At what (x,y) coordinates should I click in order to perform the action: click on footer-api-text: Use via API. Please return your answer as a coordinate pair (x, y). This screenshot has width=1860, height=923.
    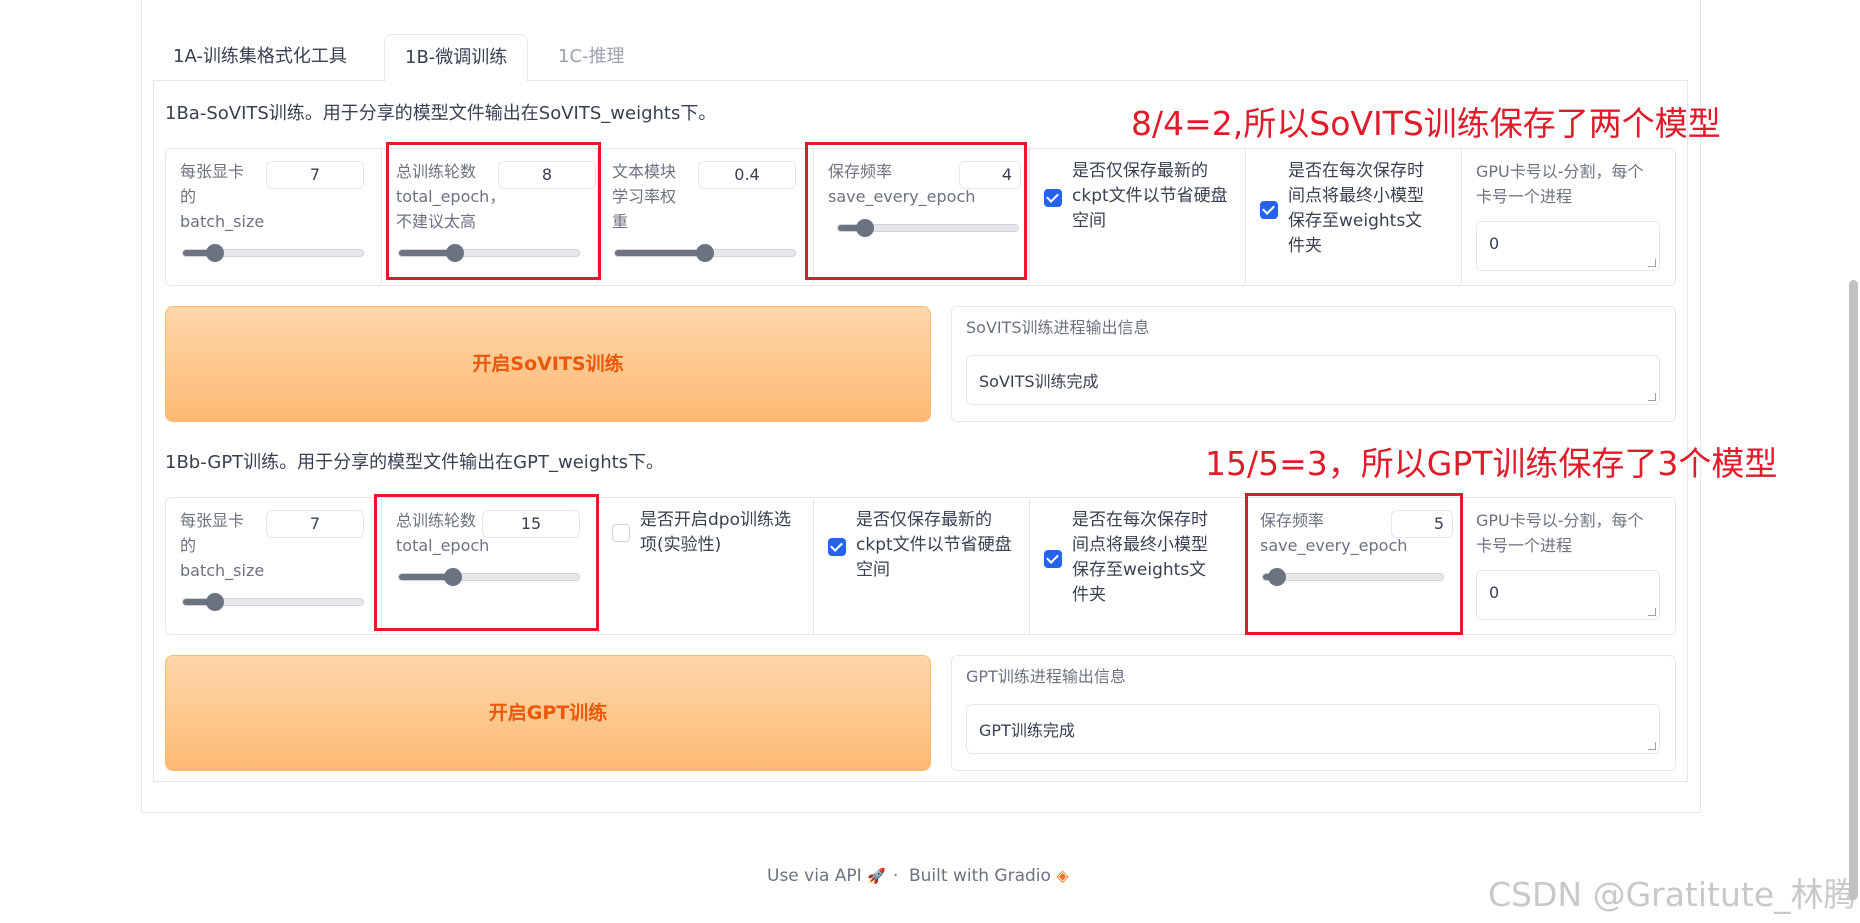
    Looking at the image, I should click on (814, 876).